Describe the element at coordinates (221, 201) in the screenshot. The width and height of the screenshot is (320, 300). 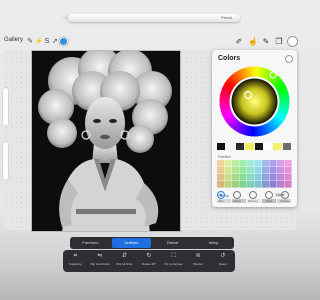
I see `tab-label: Disc` at that location.